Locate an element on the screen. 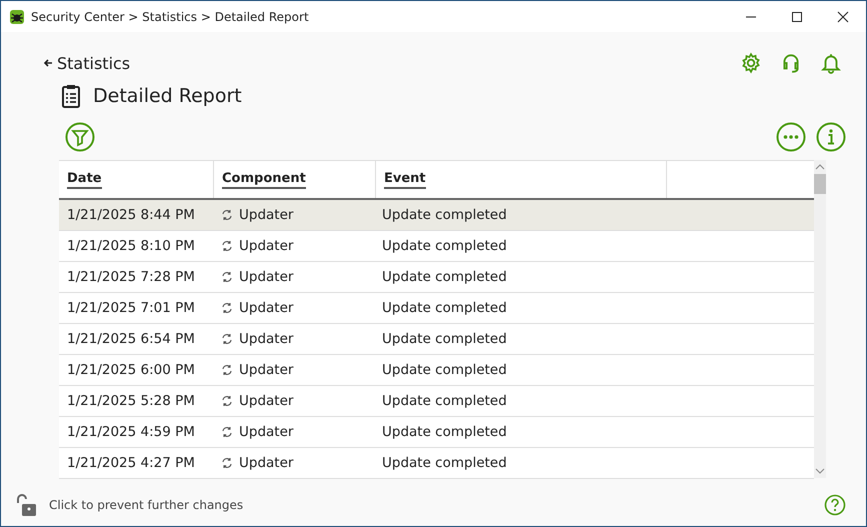  table-row: 1/21/2025 8:10 PM Updater Update completed is located at coordinates (436, 246).